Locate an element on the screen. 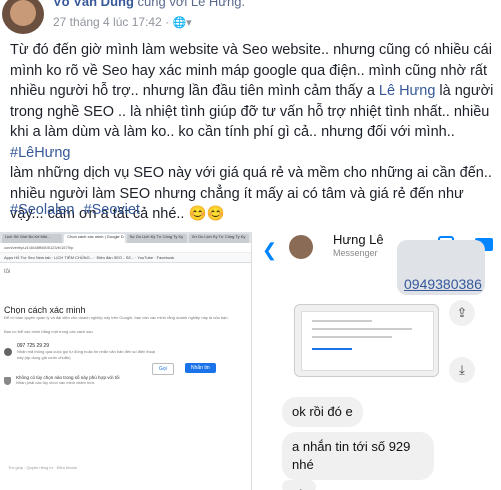  contact-name: Hưng Lê is located at coordinates (358, 239).